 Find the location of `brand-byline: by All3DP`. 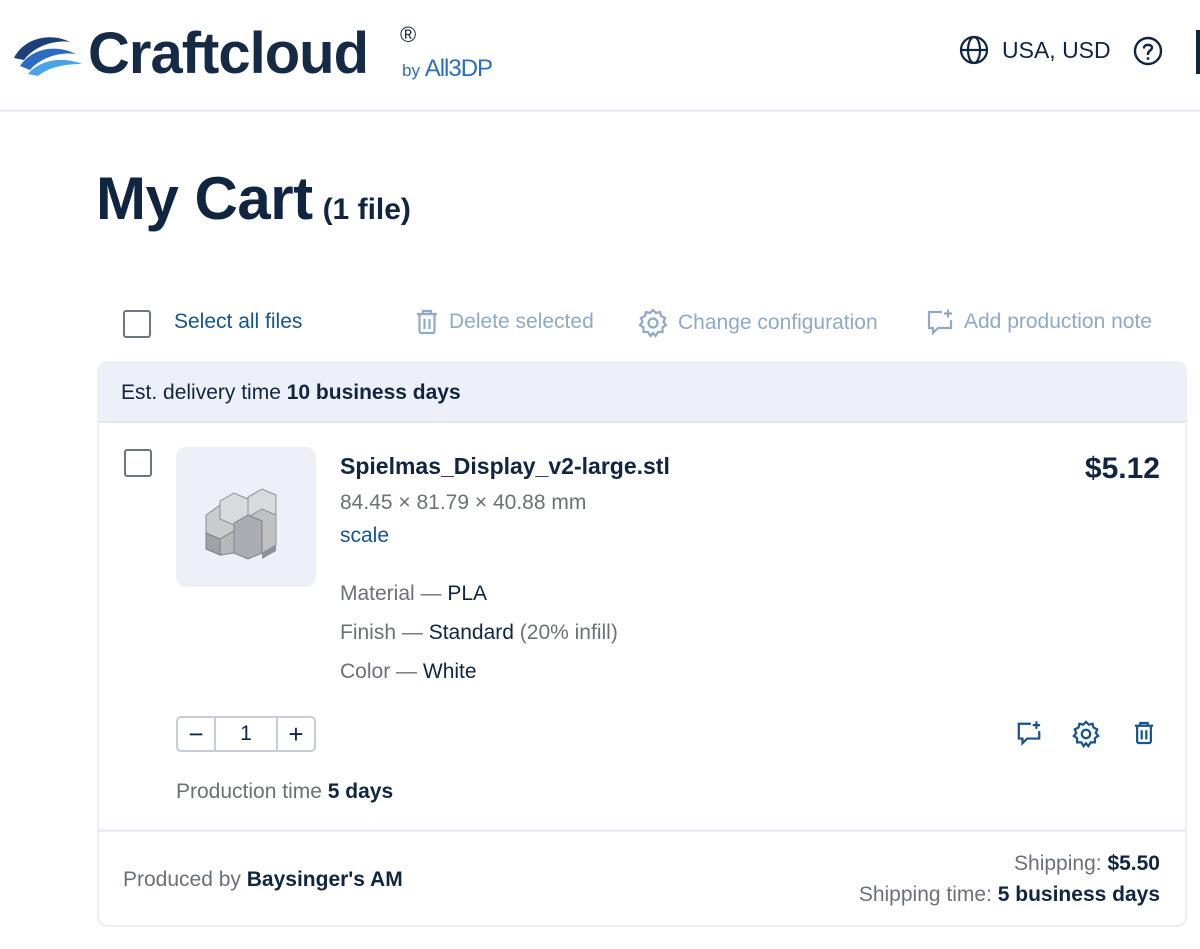

brand-byline: by All3DP is located at coordinates (447, 69).